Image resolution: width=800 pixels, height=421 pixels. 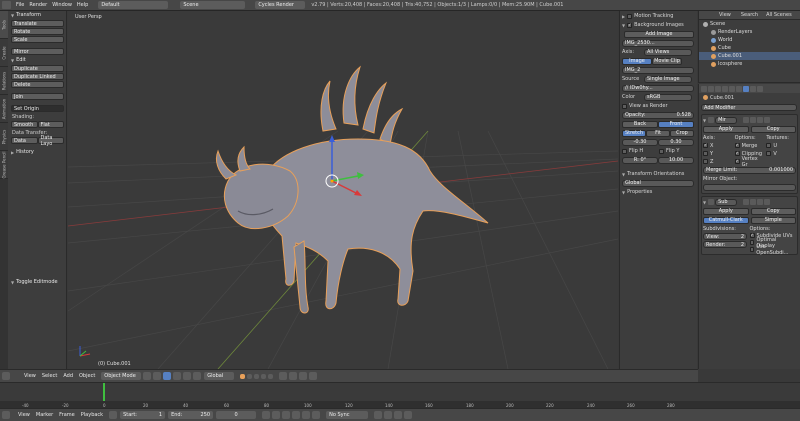 I want to click on end-frame-field: End:250, so click(x=190, y=415).